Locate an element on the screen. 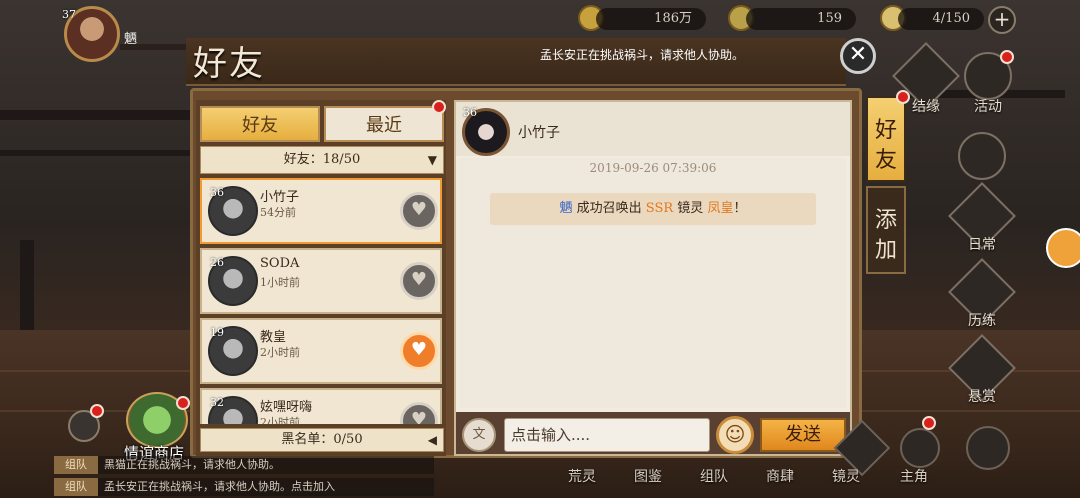 The image size is (1080, 498). friend-count-selector: 好友：18/50 ▼ is located at coordinates (322, 160).